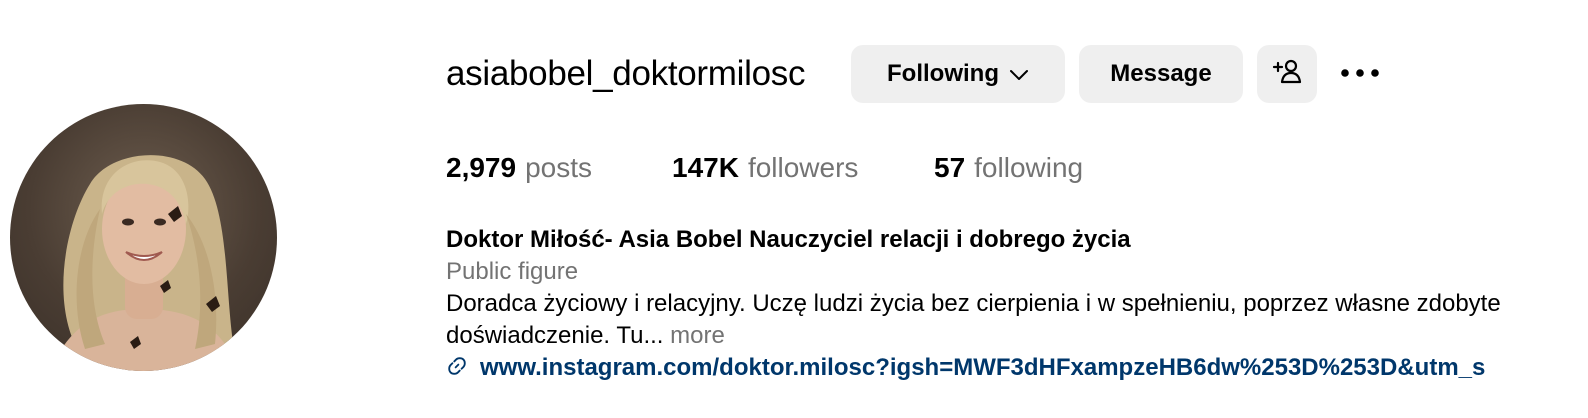 The width and height of the screenshot is (1588, 418). I want to click on suggested-users-button, so click(1287, 74).